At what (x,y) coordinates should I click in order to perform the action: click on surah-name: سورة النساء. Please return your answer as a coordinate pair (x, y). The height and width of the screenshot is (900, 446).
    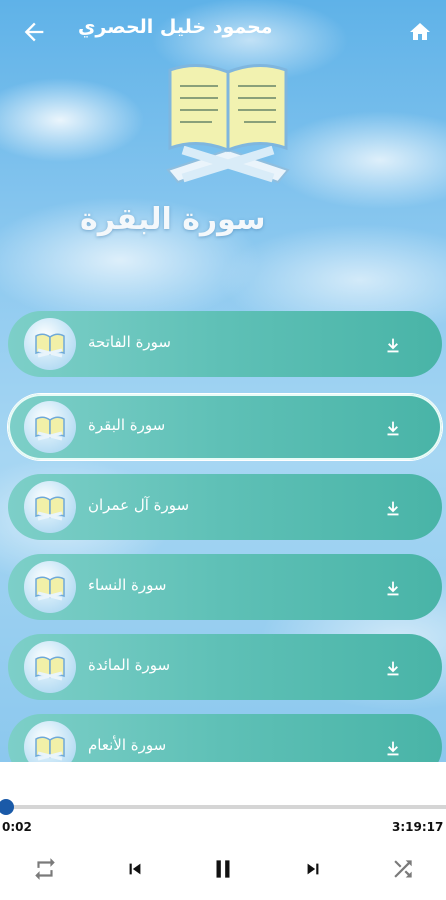
    Looking at the image, I should click on (127, 585).